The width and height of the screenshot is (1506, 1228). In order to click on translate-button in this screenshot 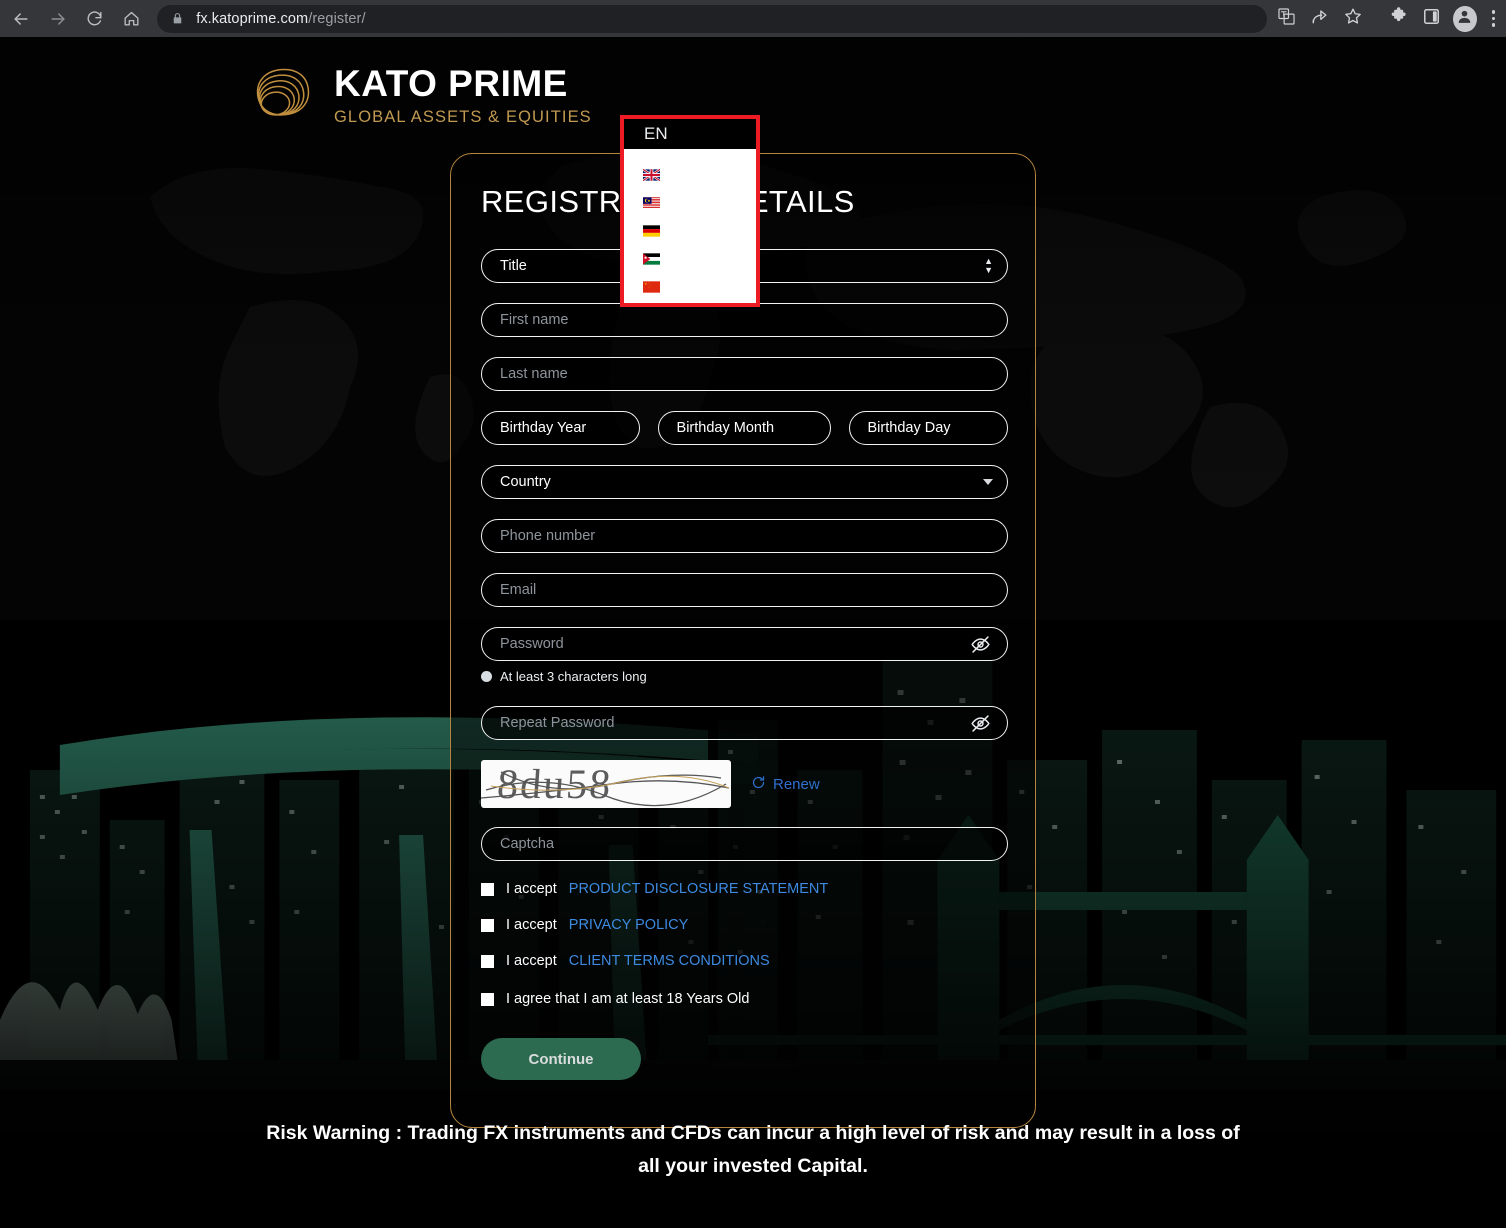, I will do `click(1286, 19)`.